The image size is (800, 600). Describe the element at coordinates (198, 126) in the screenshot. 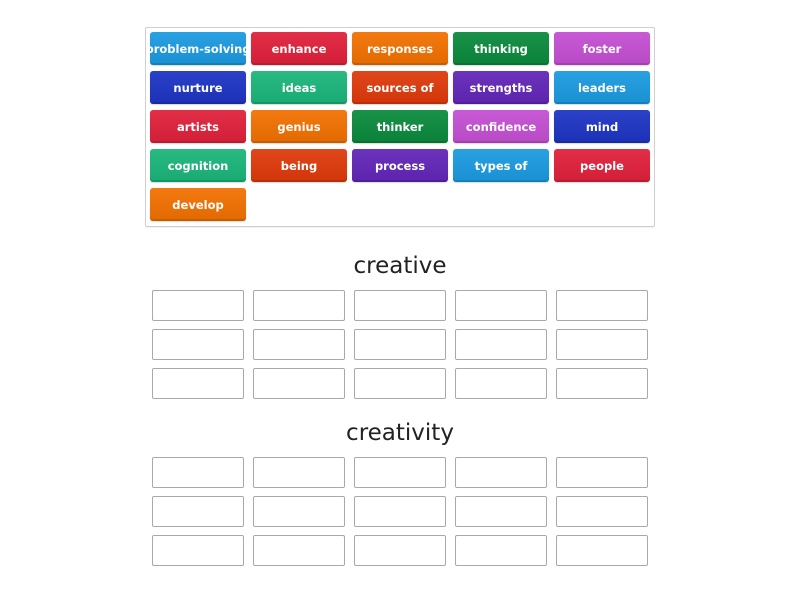

I see `word-tile: artists` at that location.